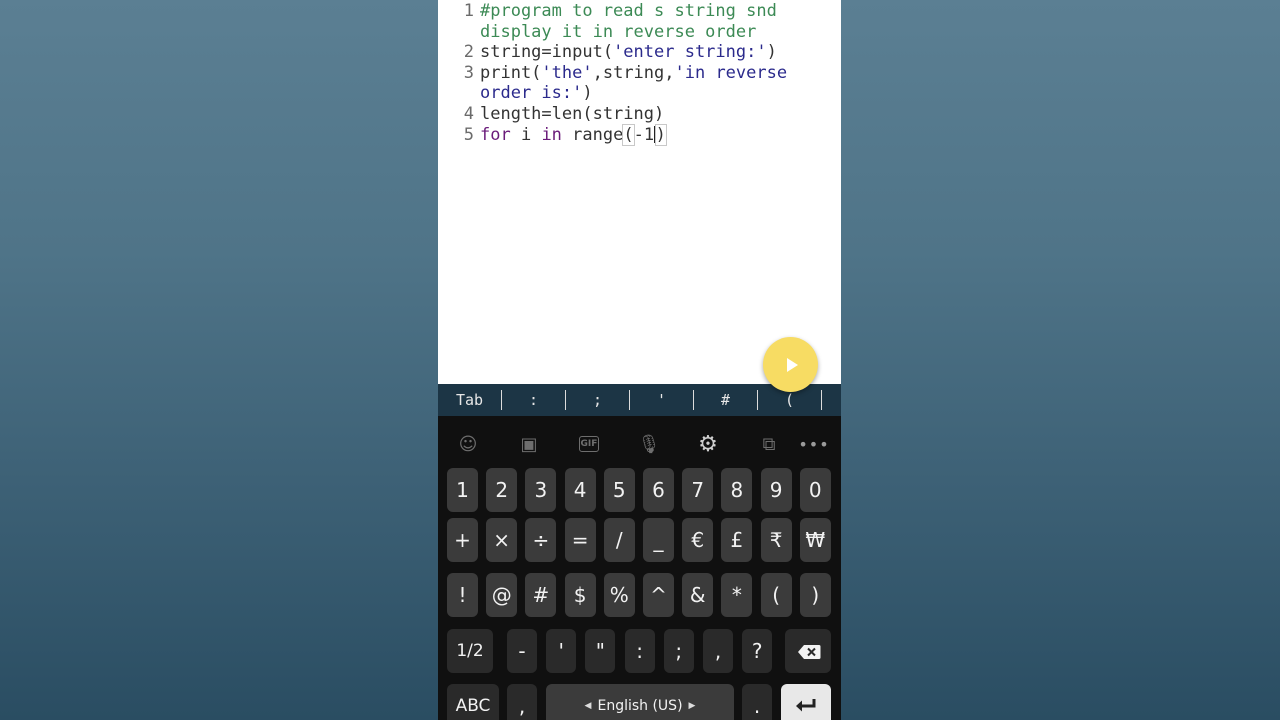  What do you see at coordinates (502, 540) in the screenshot?
I see `key: ×` at bounding box center [502, 540].